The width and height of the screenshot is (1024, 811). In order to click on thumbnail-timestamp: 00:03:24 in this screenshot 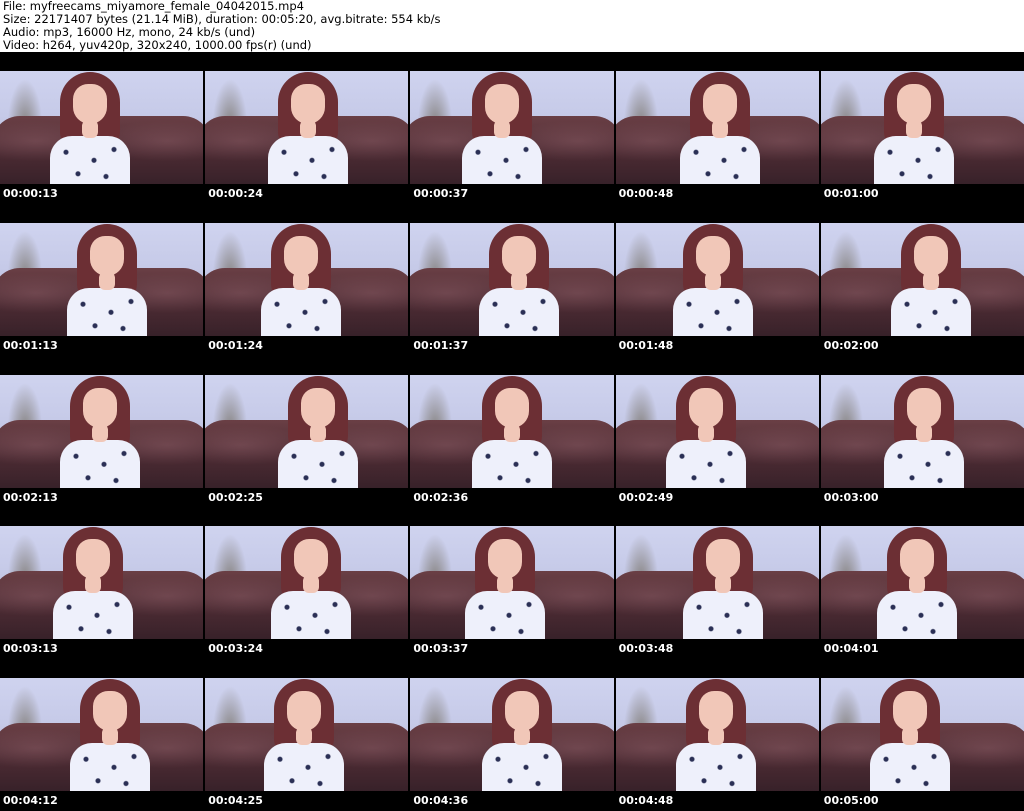, I will do `click(235, 649)`.